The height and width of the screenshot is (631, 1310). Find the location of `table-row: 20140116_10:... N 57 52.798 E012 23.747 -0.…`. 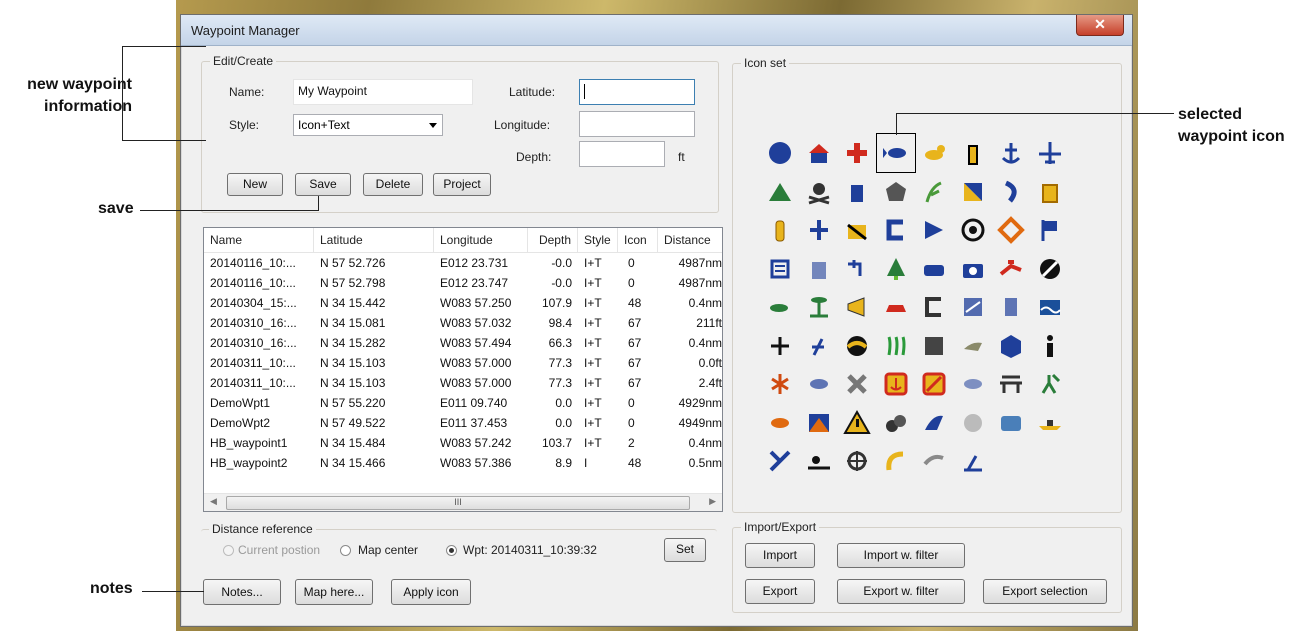

table-row: 20140116_10:... N 57 52.798 E012 23.747 -0.… is located at coordinates (463, 283).